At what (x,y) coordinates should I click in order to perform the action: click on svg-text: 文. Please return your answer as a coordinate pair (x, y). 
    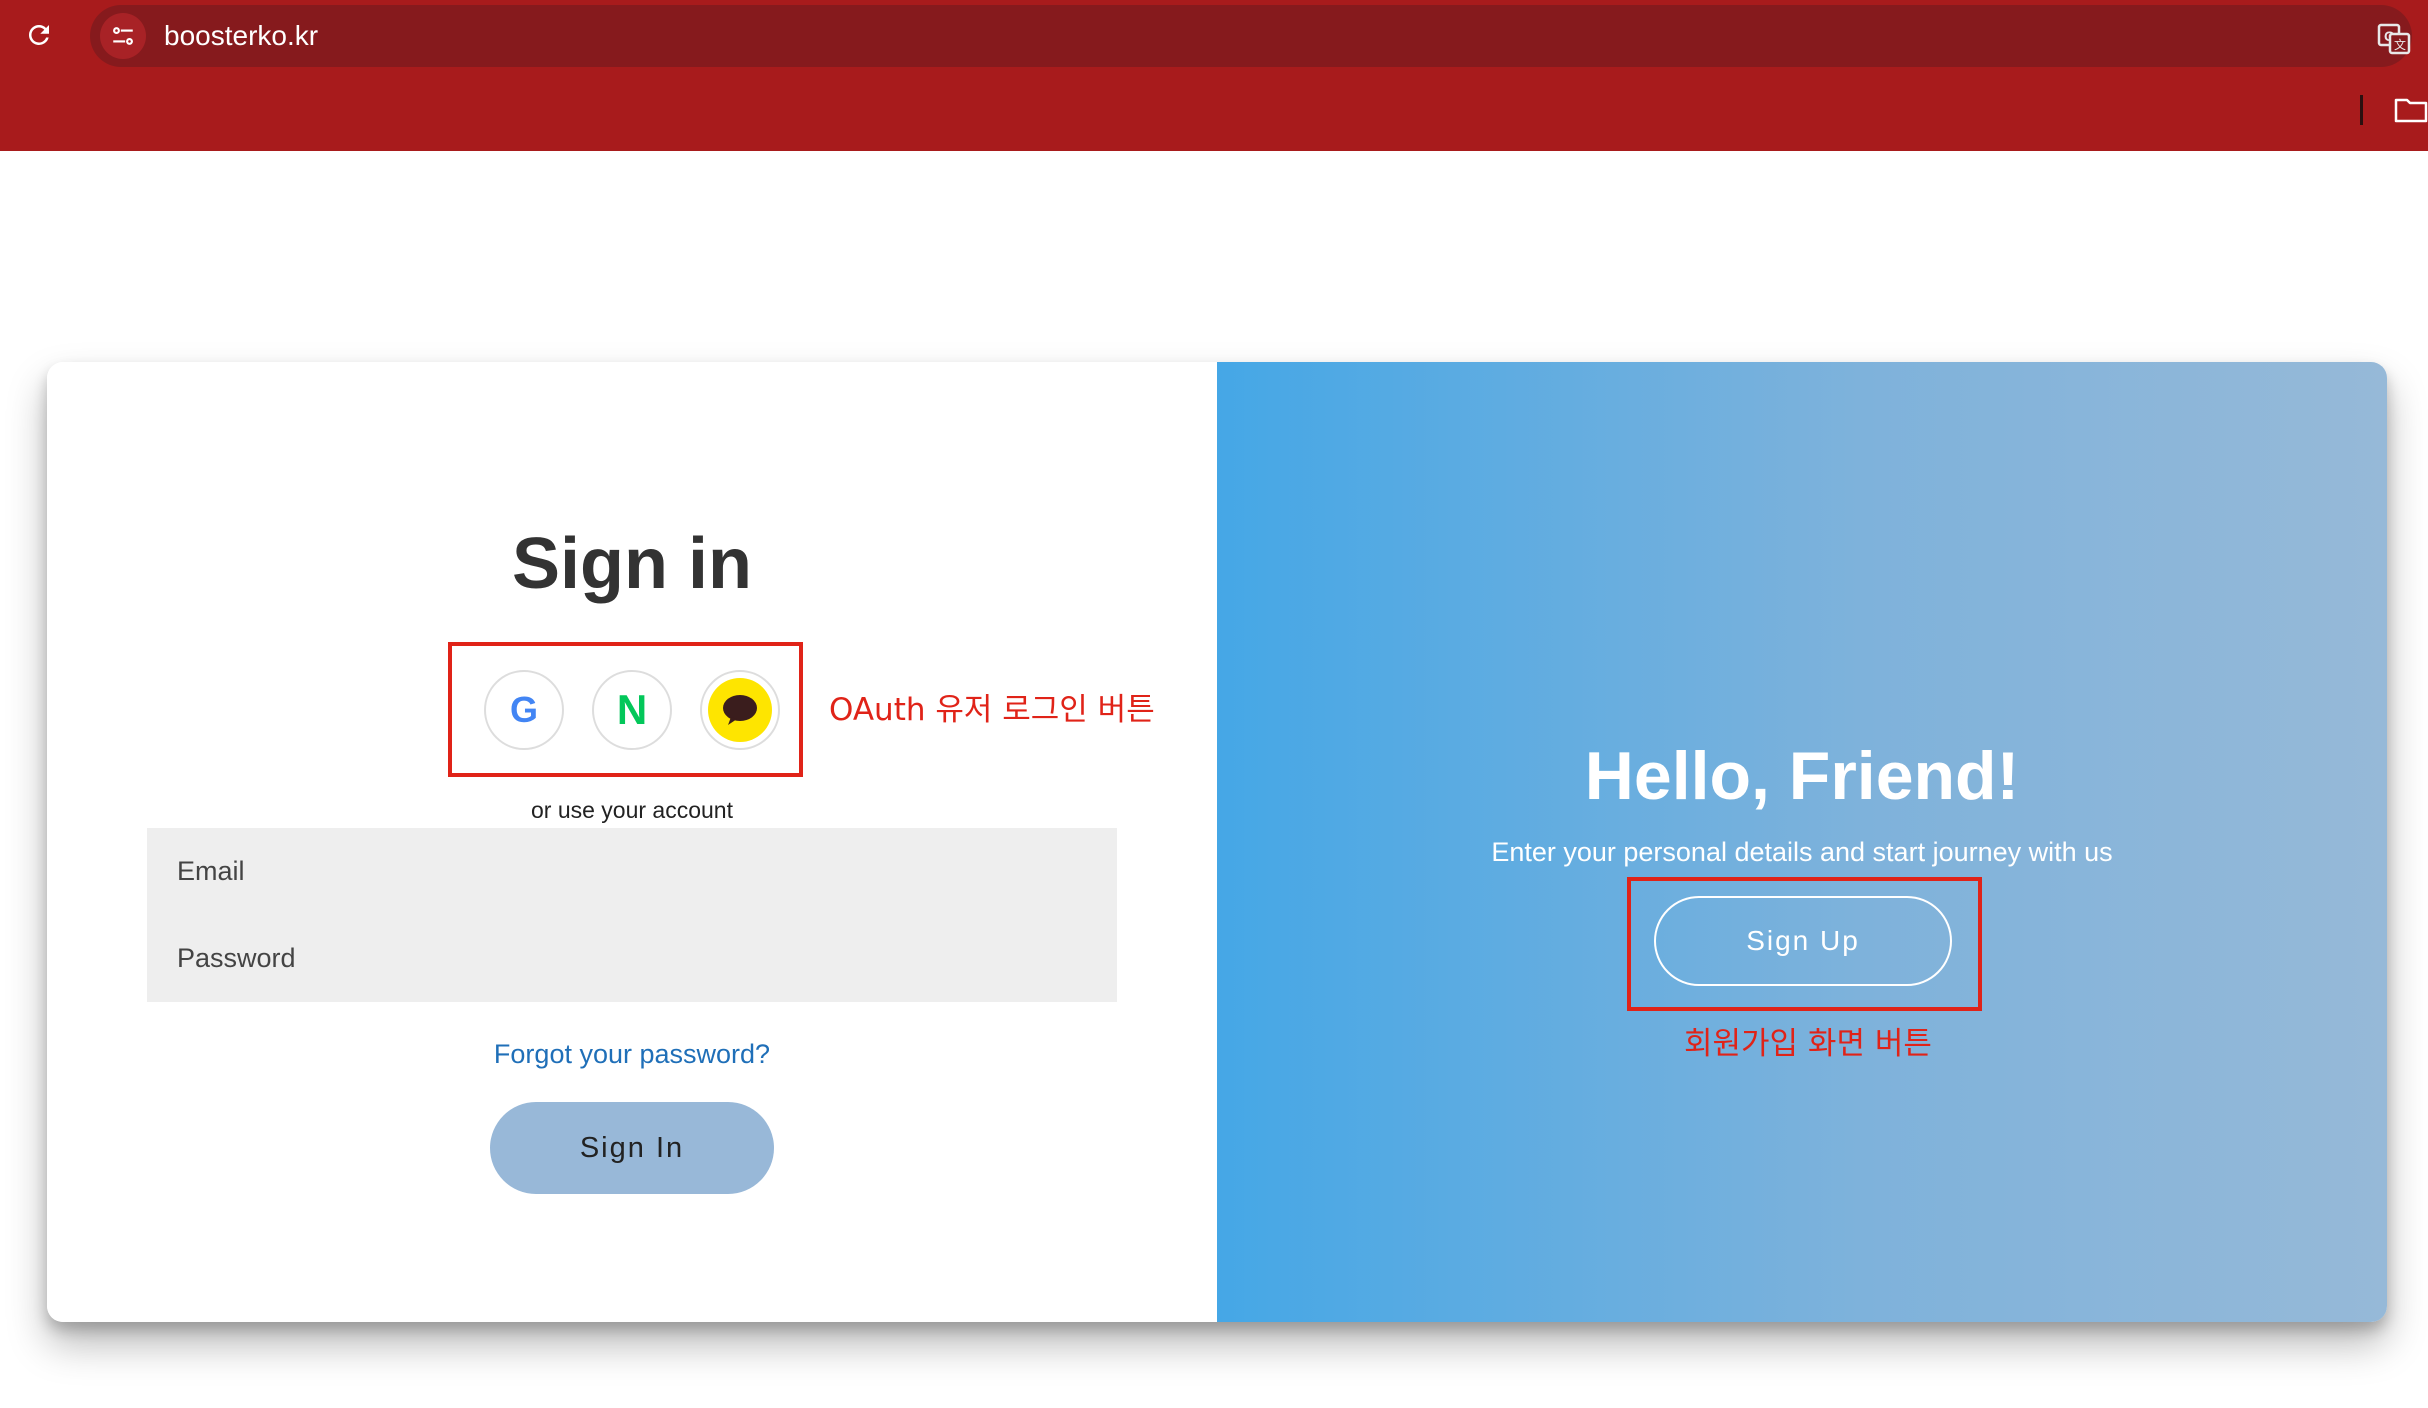
    Looking at the image, I should click on (2400, 44).